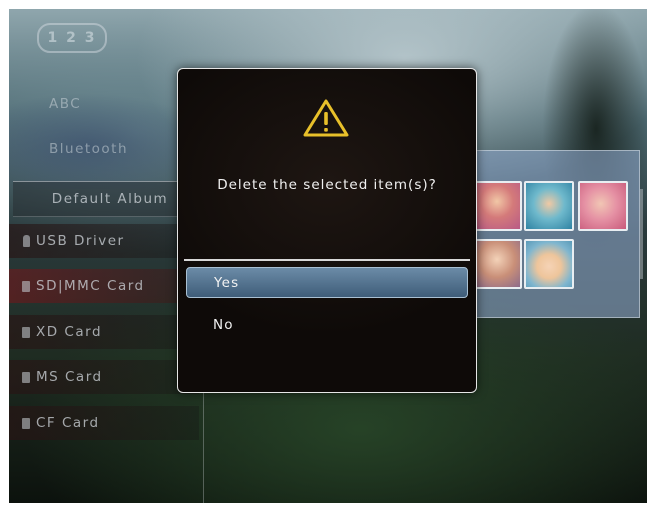  Describe the element at coordinates (104, 377) in the screenshot. I see `sidebar-item-ms-card: MS Card` at that location.